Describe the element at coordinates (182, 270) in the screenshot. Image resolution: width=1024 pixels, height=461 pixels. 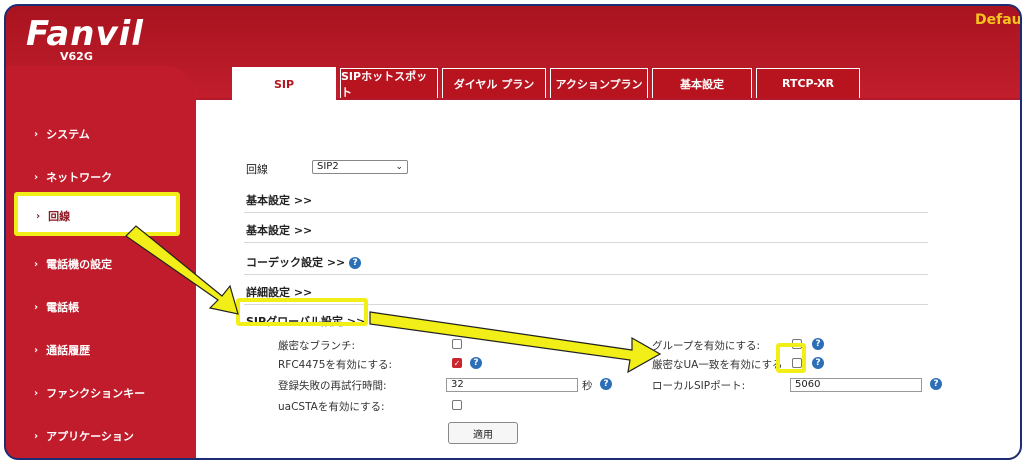
I see `arrow-to-sip-global` at that location.